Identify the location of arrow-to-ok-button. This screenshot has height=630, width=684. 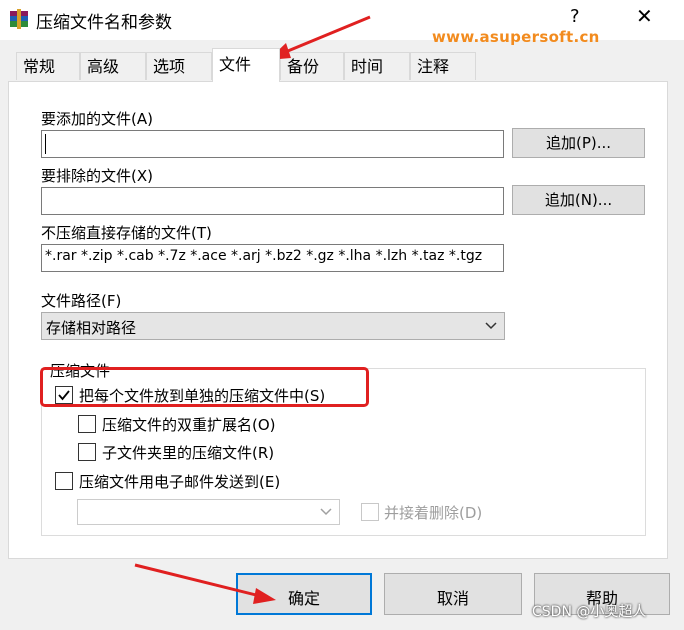
(205, 583).